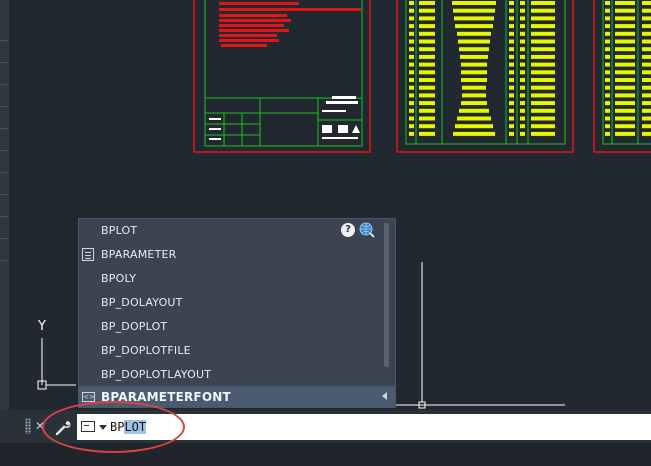  What do you see at coordinates (231, 279) in the screenshot?
I see `autocomplete-item: BPOLY` at bounding box center [231, 279].